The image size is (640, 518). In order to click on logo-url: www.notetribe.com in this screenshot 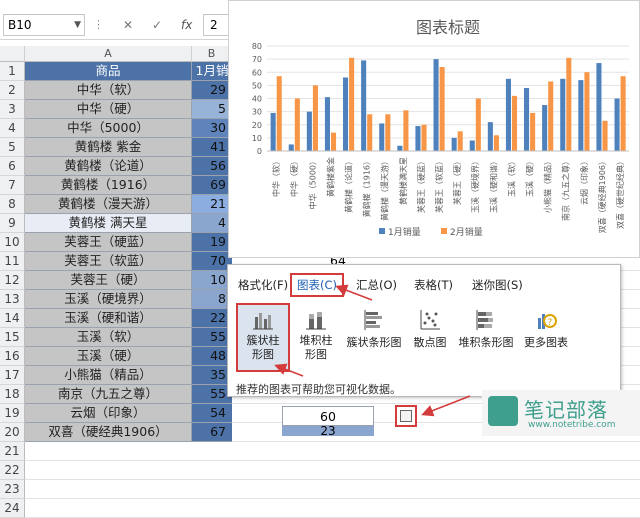, I will do `click(572, 425)`.